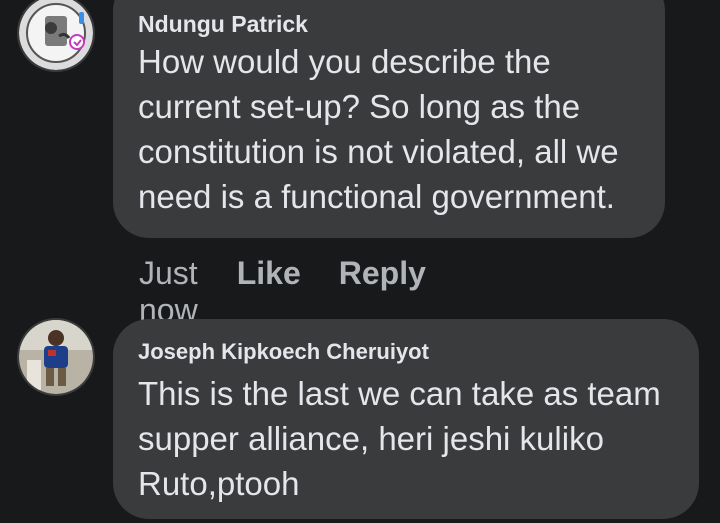  I want to click on comment-text-line: current set-up? So long as the, so click(359, 106).